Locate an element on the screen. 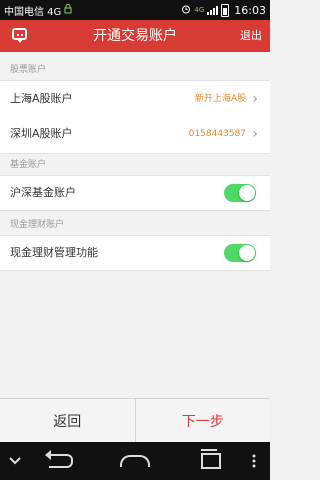 The height and width of the screenshot is (480, 320). nav-back-icon is located at coordinates (61, 461).